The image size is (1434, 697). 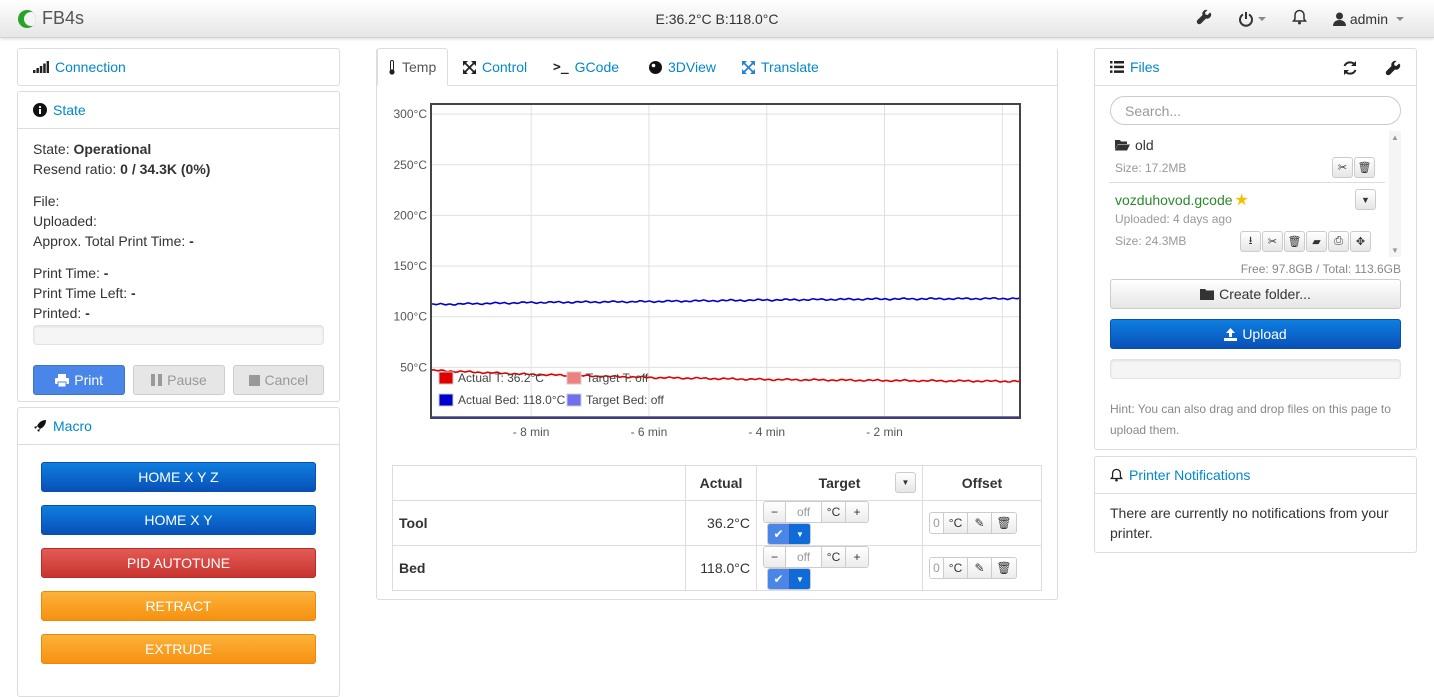 I want to click on list-item: old Size: 17.2MB ✂ 🗑, so click(x=1247, y=157).